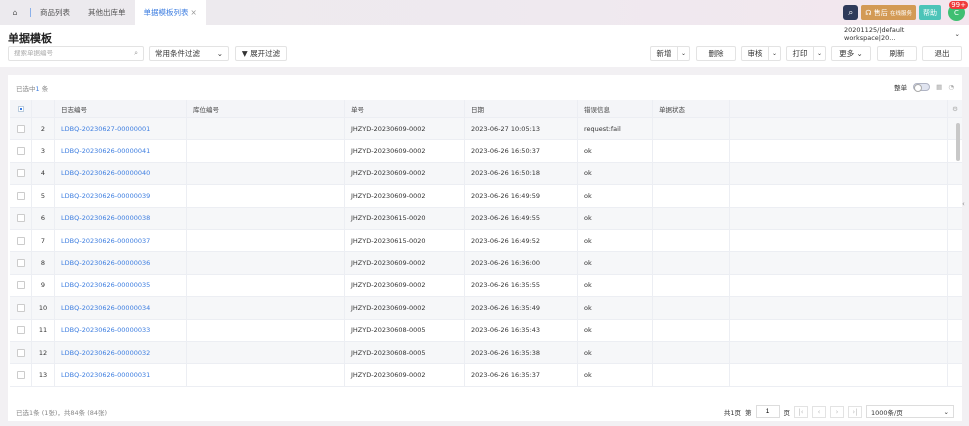  Describe the element at coordinates (942, 53) in the screenshot. I see `exit-button: 退出` at that location.